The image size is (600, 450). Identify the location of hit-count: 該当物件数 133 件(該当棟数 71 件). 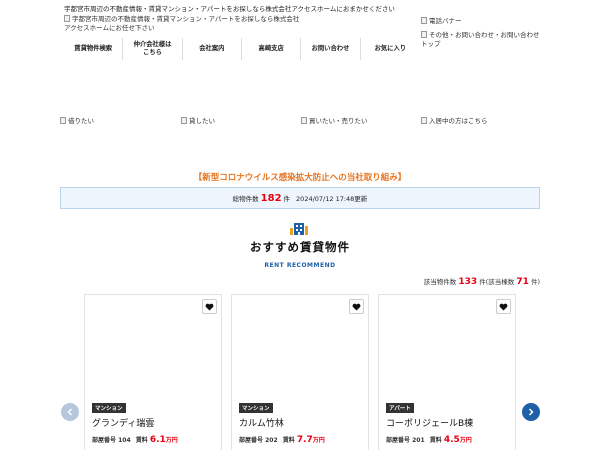
(482, 281).